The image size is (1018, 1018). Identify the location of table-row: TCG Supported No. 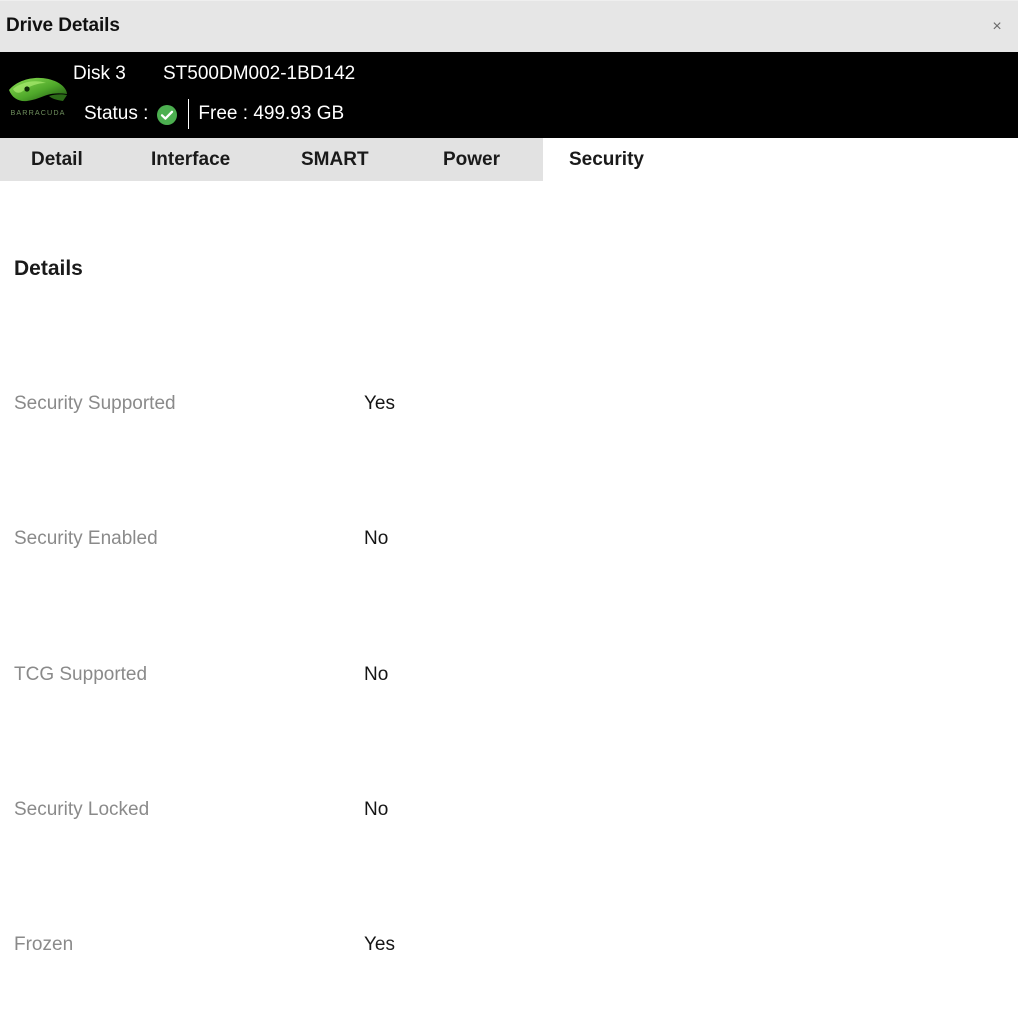
(509, 677).